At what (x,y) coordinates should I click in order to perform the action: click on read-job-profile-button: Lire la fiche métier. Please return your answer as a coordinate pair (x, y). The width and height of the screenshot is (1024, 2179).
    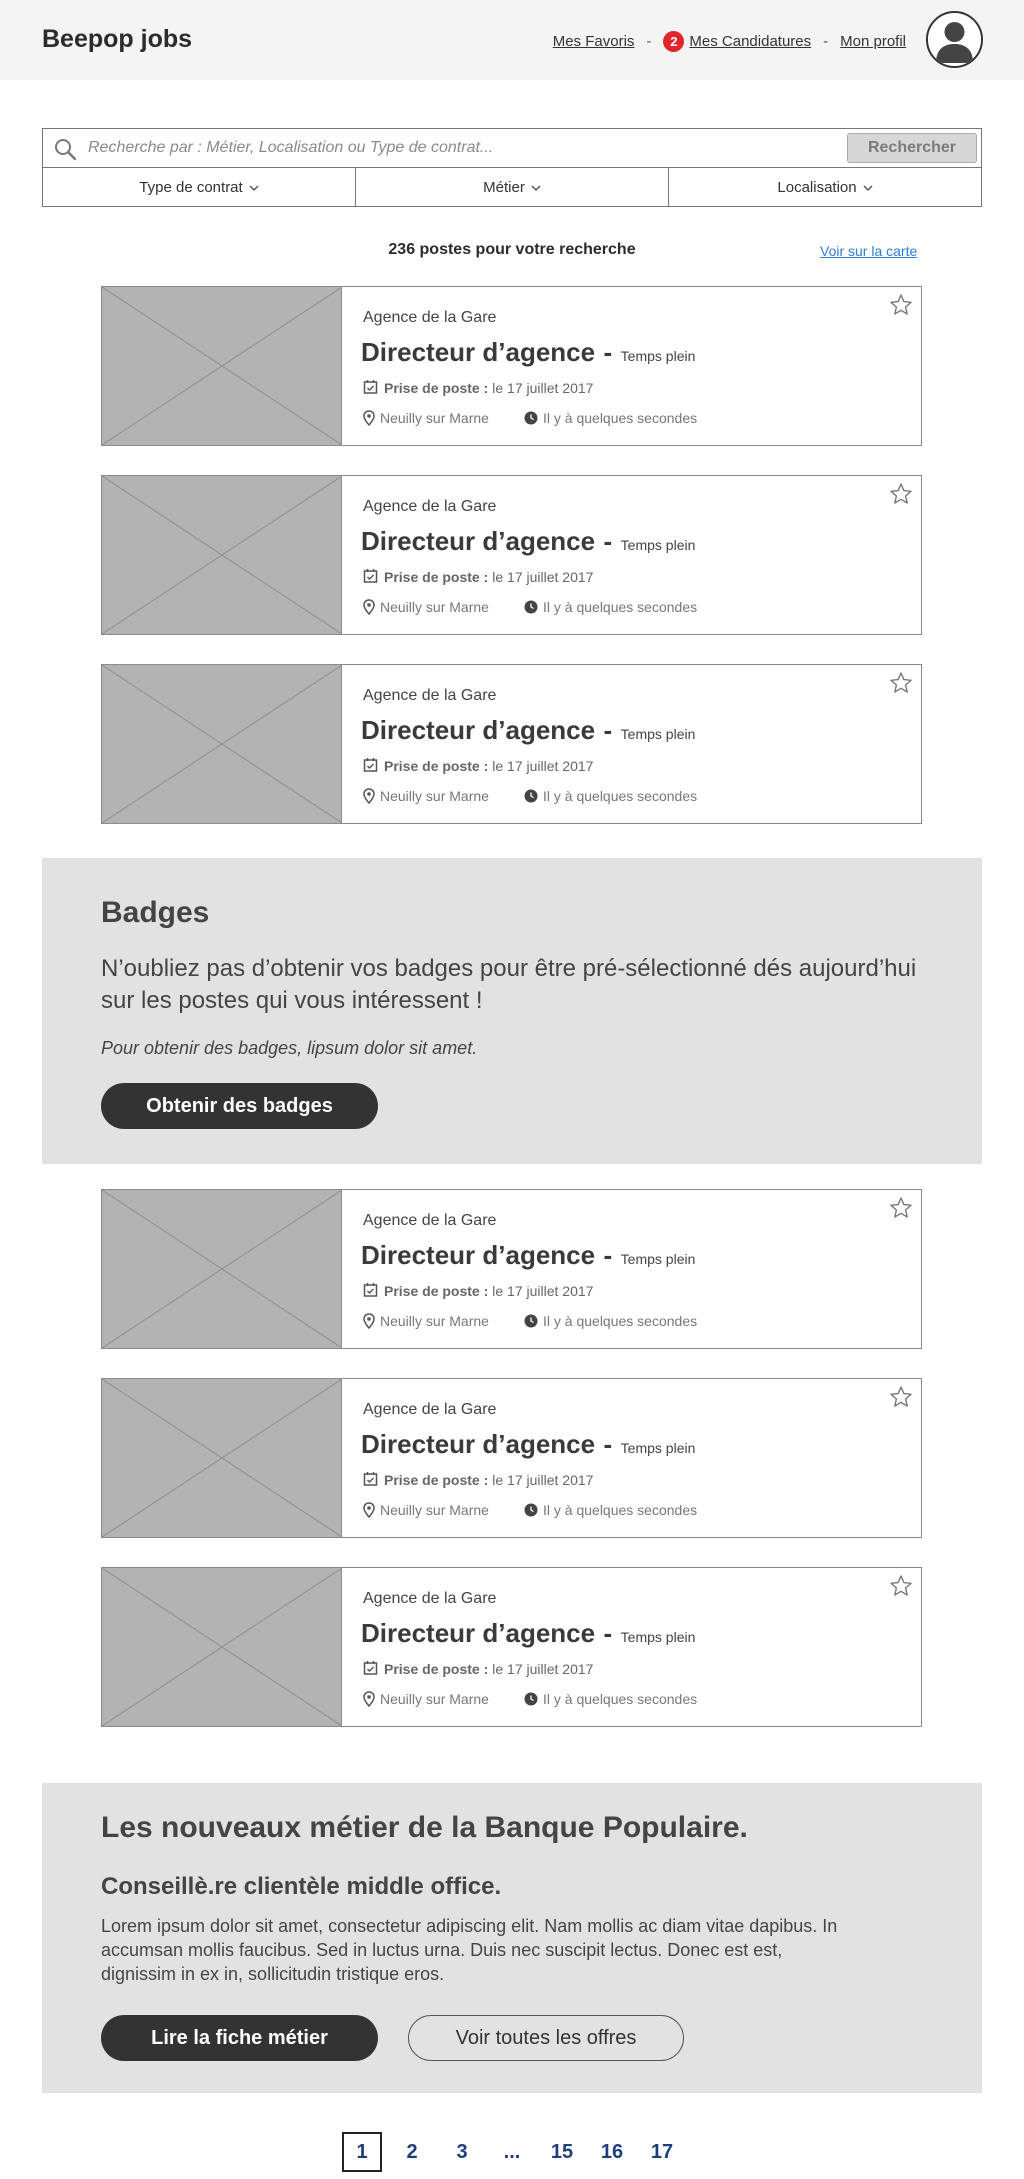
    Looking at the image, I should click on (239, 2038).